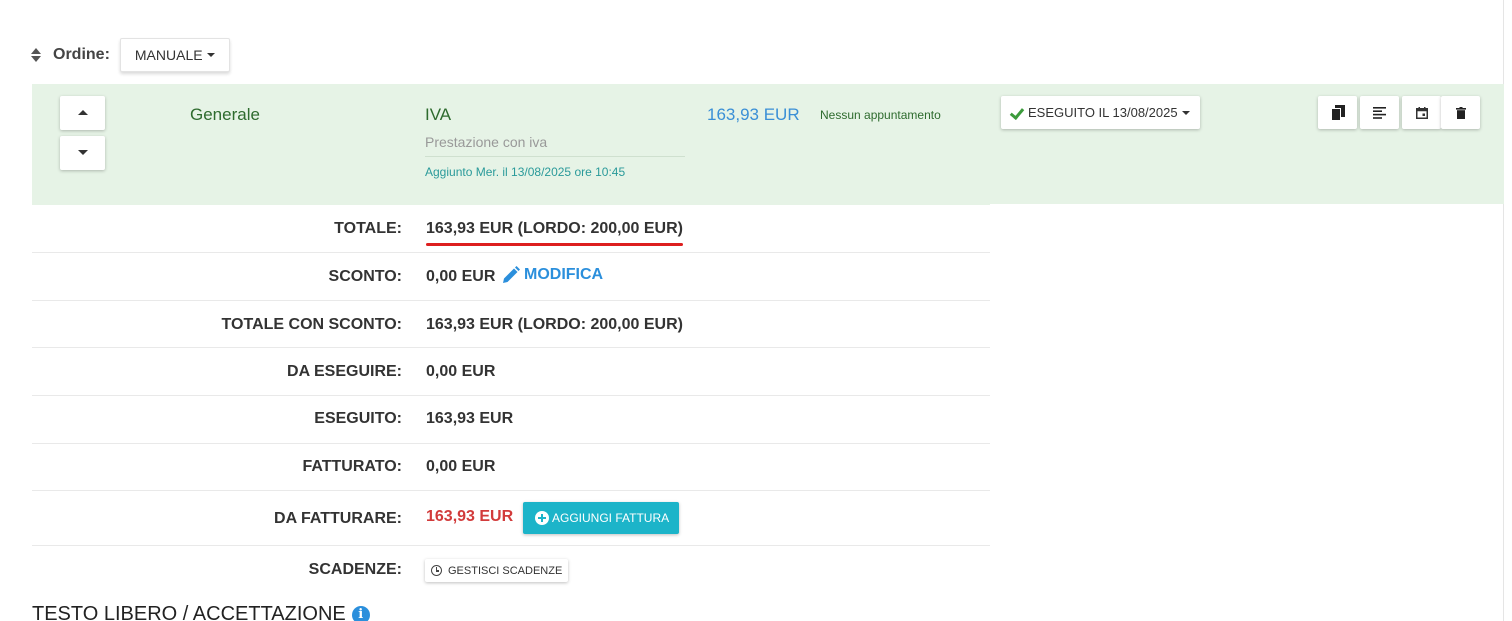  I want to click on da-eseguire-label: DA ESEGUIRE:, so click(344, 371).